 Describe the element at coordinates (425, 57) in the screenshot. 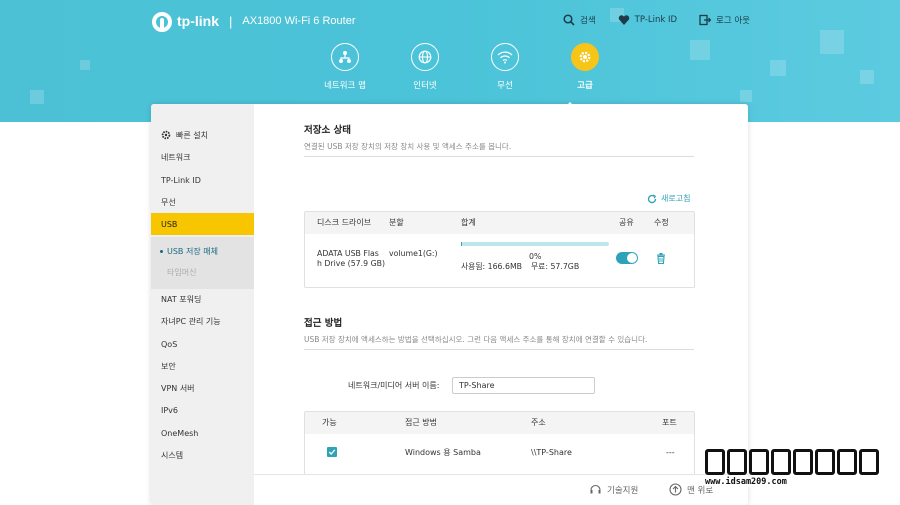

I see `globe-icon` at that location.